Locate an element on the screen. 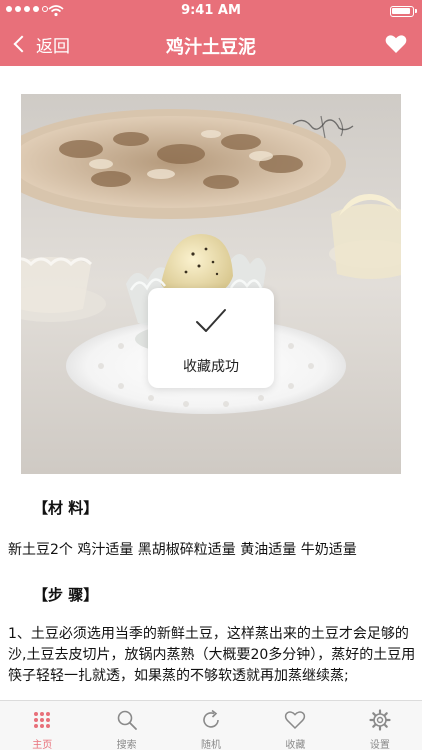  refresh-icon is located at coordinates (211, 718).